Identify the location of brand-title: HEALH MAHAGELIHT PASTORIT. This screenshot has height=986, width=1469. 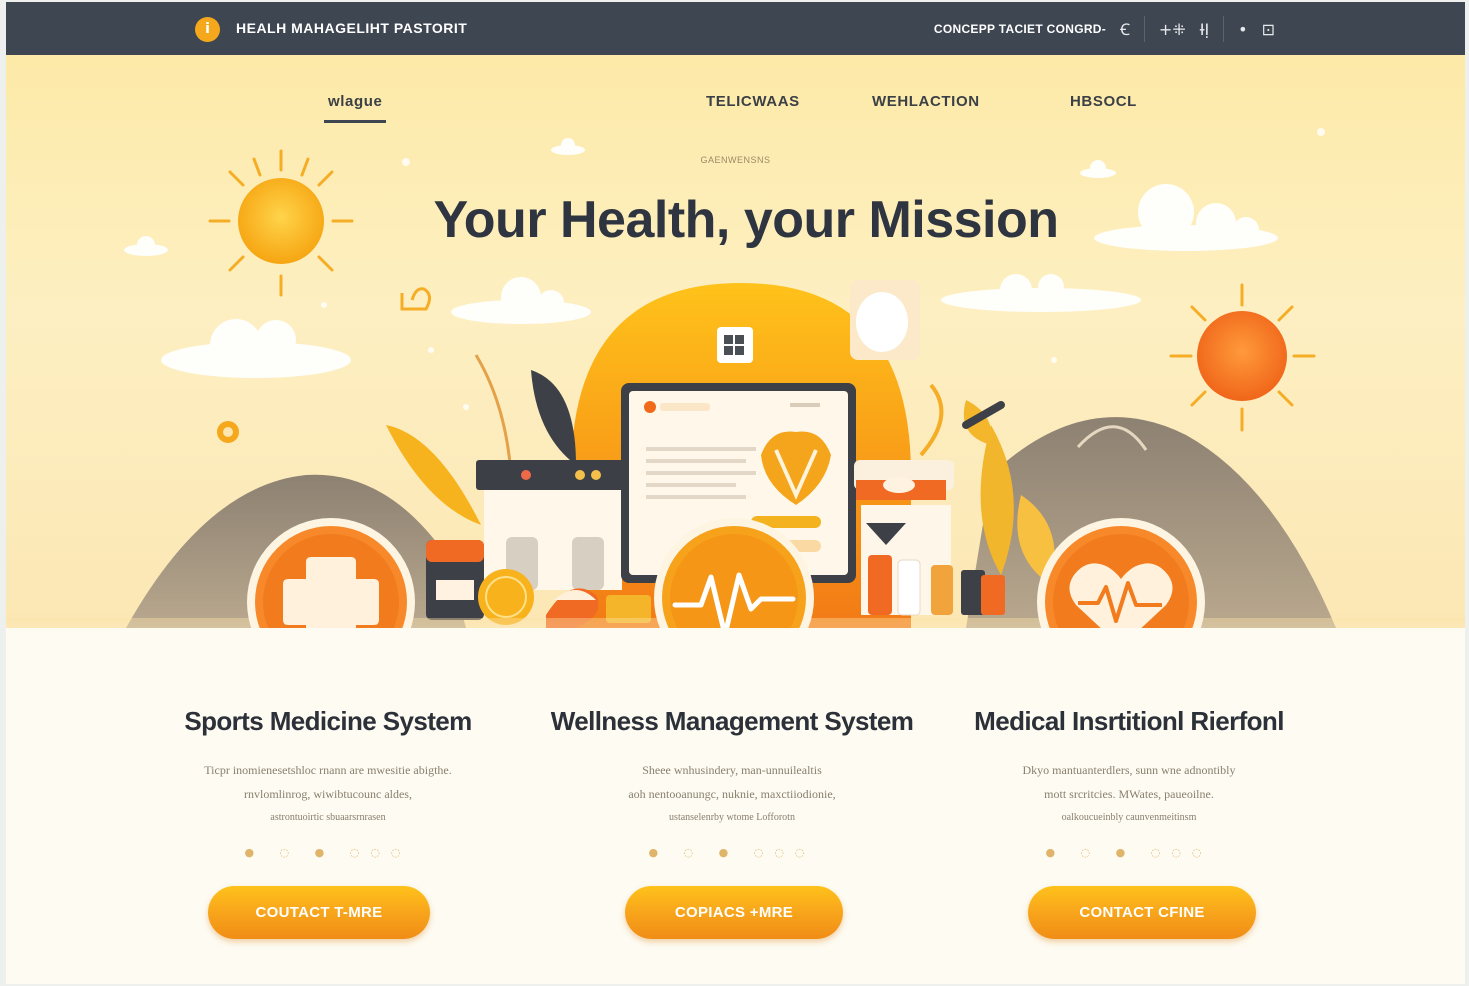
(351, 28).